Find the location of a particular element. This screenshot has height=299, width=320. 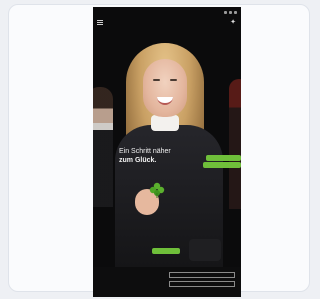

signal-icon is located at coordinates (225, 12).